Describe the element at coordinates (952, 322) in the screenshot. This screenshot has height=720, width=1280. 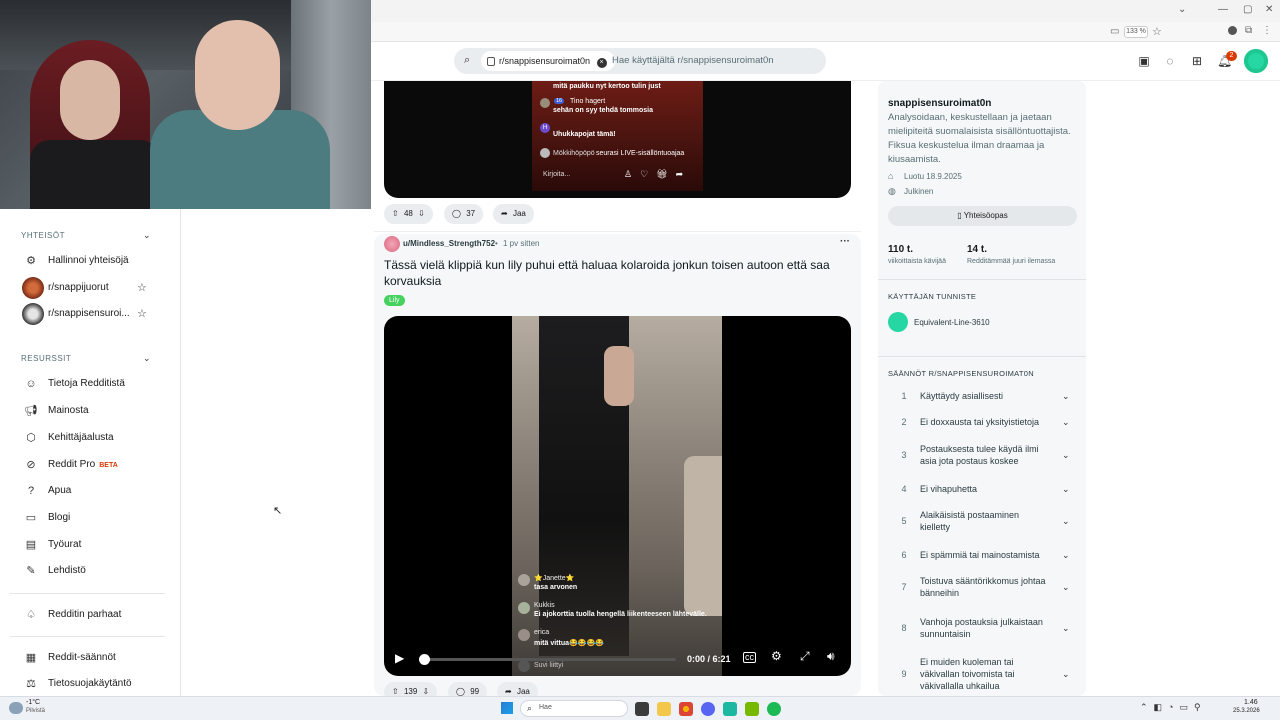
I see `flair-username: Equivalent-Line-3610` at that location.